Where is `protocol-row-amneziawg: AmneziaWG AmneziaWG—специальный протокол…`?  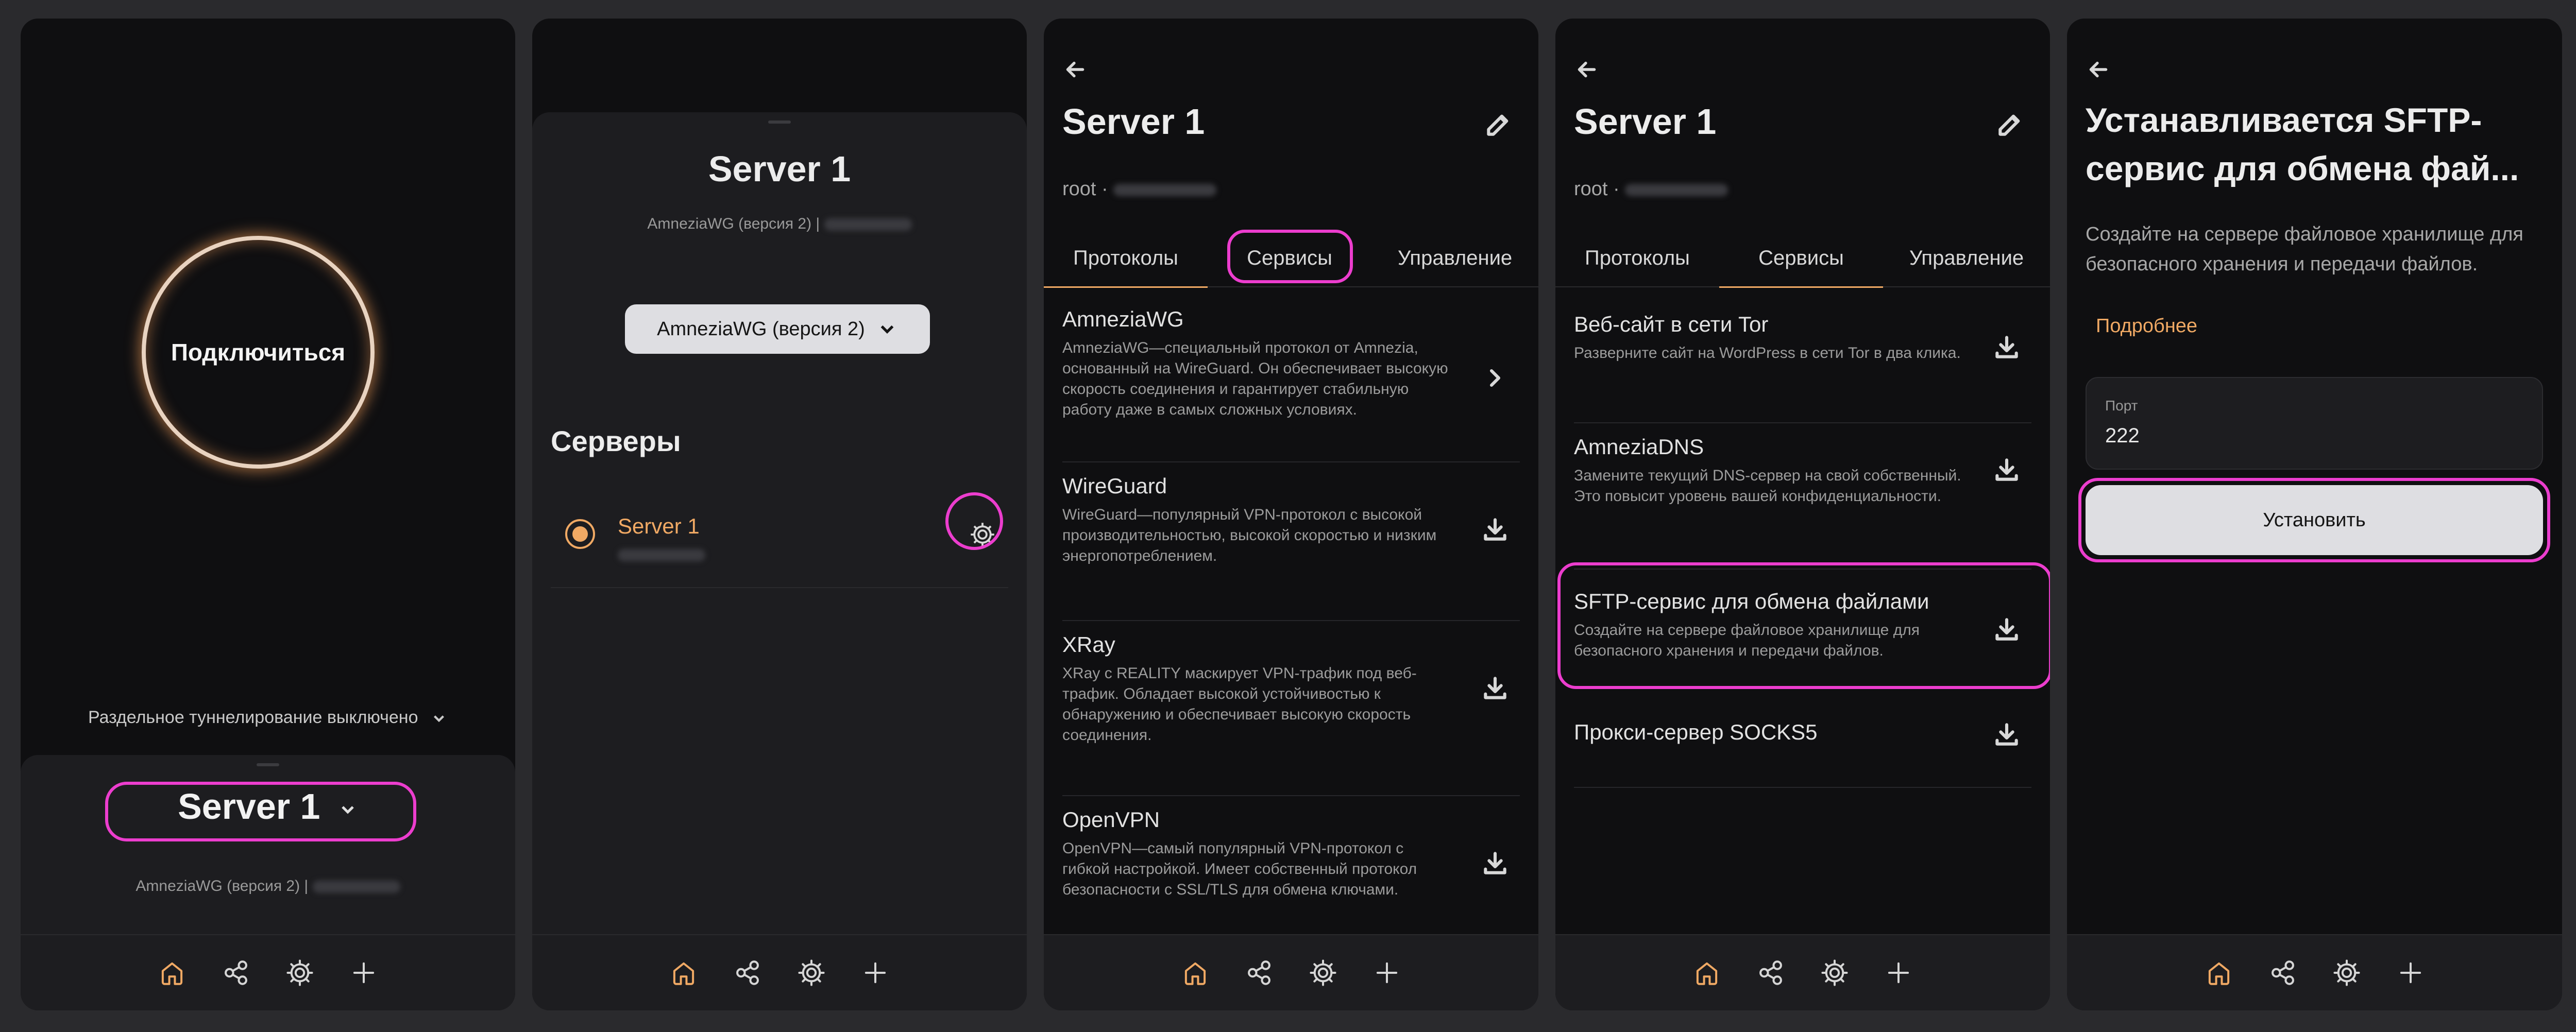
protocol-row-amneziawg: AmneziaWG AmneziaWG—специальный протокол… is located at coordinates (1291, 384).